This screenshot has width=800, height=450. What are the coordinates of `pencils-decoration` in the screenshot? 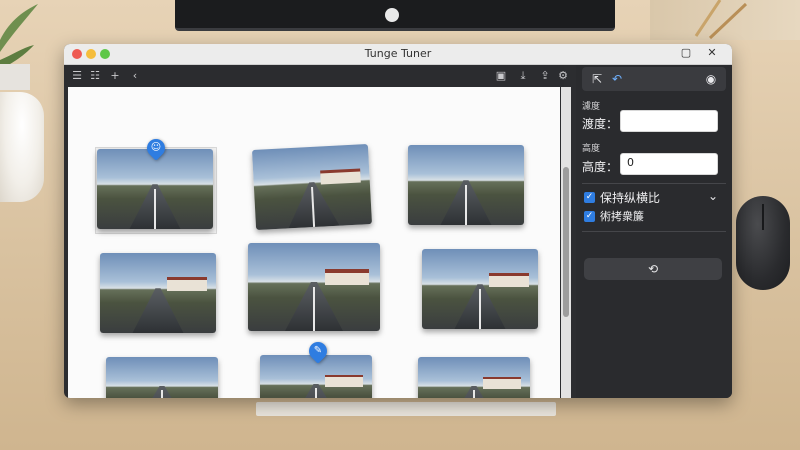 It's located at (721, 20).